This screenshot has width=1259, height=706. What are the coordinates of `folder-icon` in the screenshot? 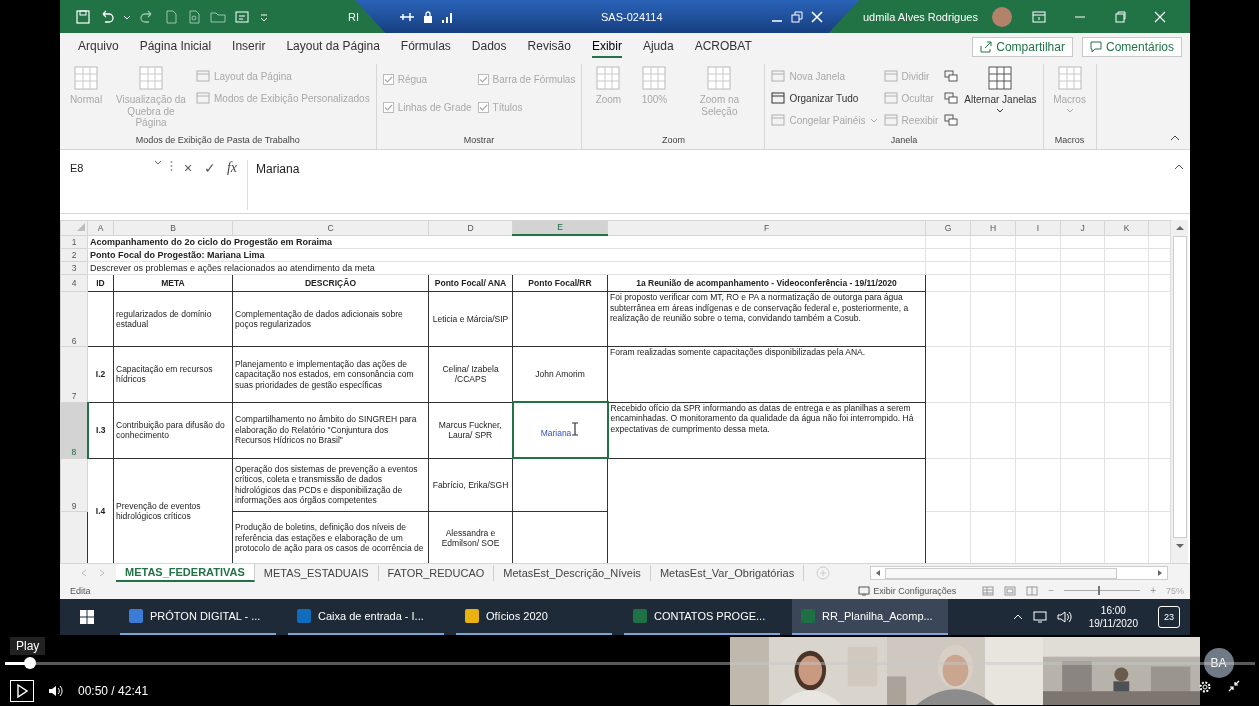 It's located at (218, 16).